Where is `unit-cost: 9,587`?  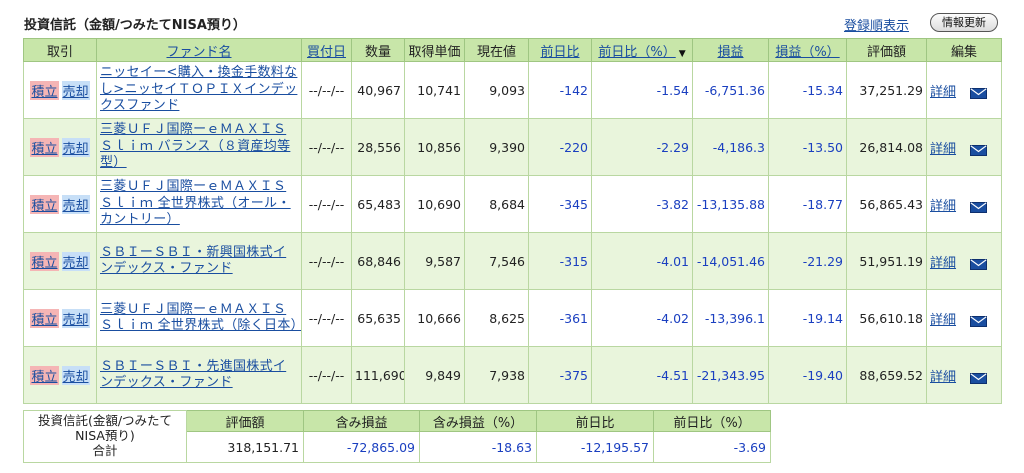 unit-cost: 9,587 is located at coordinates (434, 261).